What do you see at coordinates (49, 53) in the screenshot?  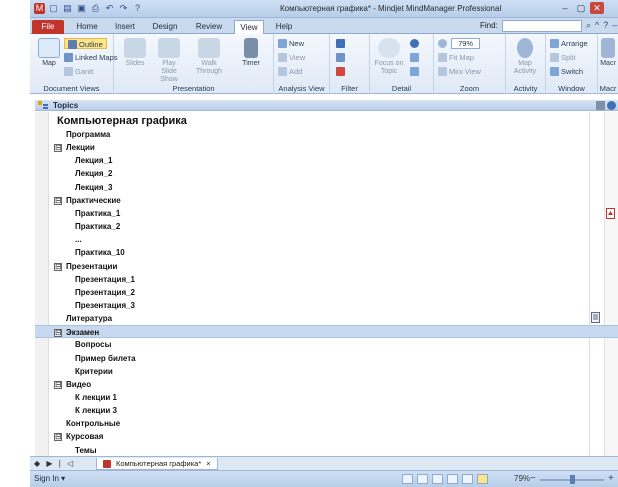 I see `map-view-button: Map` at bounding box center [49, 53].